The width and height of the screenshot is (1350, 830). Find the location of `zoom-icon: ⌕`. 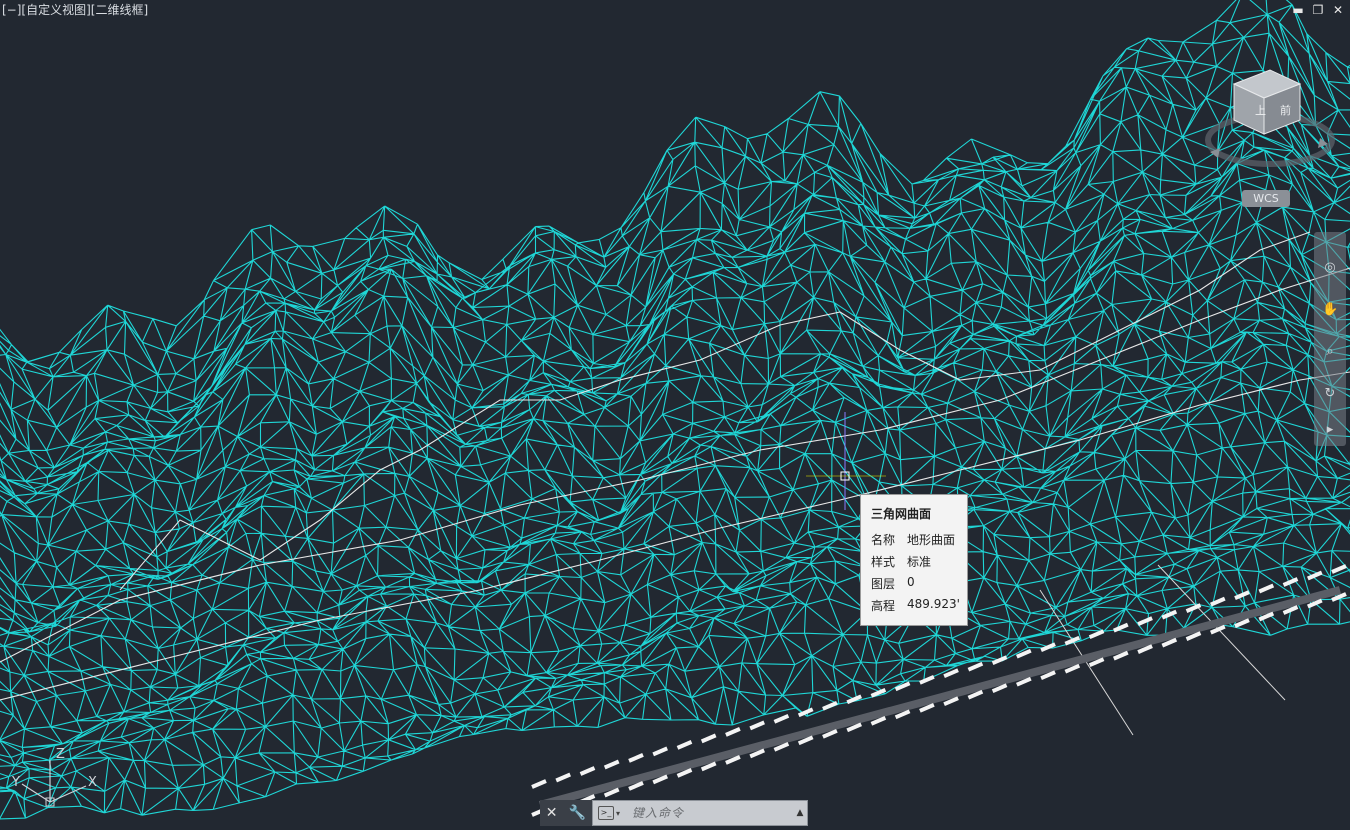

zoom-icon: ⌕ is located at coordinates (1330, 352).